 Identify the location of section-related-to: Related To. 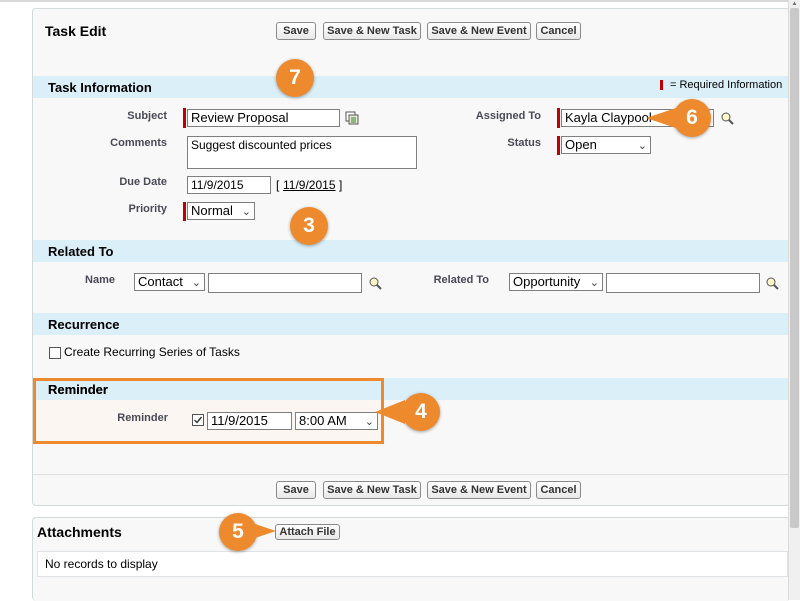
(410, 251).